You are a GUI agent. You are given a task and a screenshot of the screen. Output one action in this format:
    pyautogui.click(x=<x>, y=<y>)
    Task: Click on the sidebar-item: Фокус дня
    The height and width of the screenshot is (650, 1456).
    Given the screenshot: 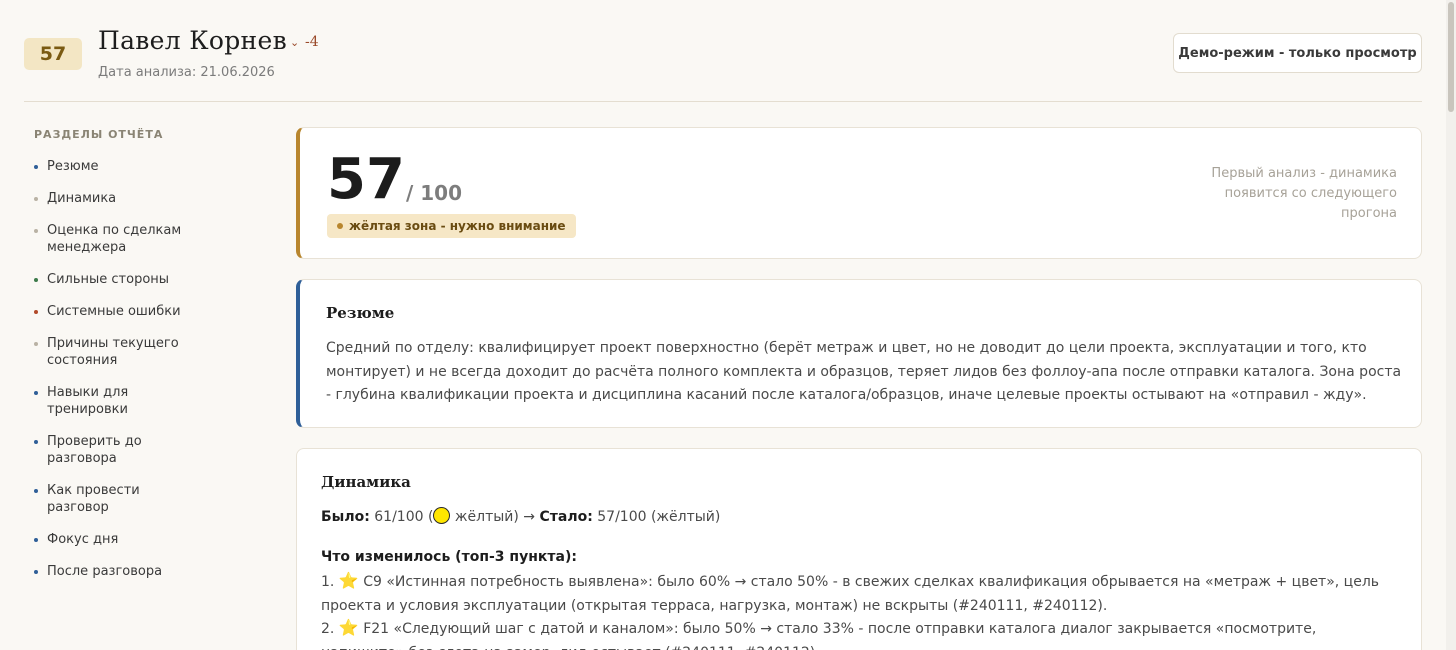 What is the action you would take?
    pyautogui.click(x=119, y=539)
    